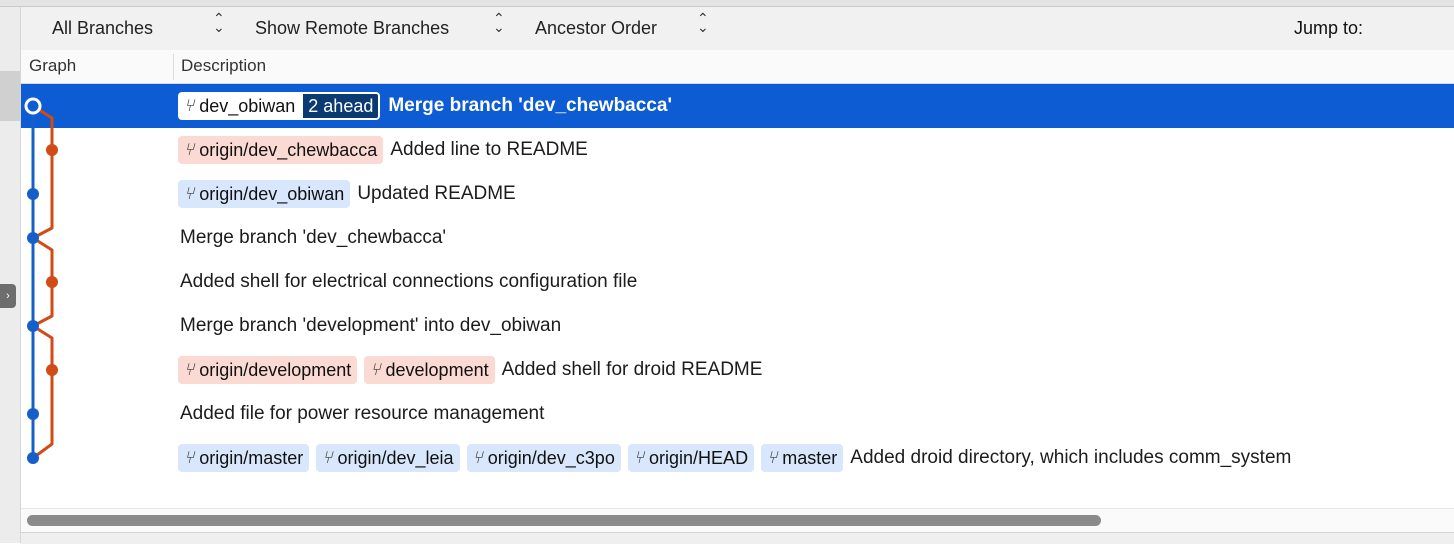 The height and width of the screenshot is (544, 1454). I want to click on sidebar-toggle-handle: ›, so click(8, 296).